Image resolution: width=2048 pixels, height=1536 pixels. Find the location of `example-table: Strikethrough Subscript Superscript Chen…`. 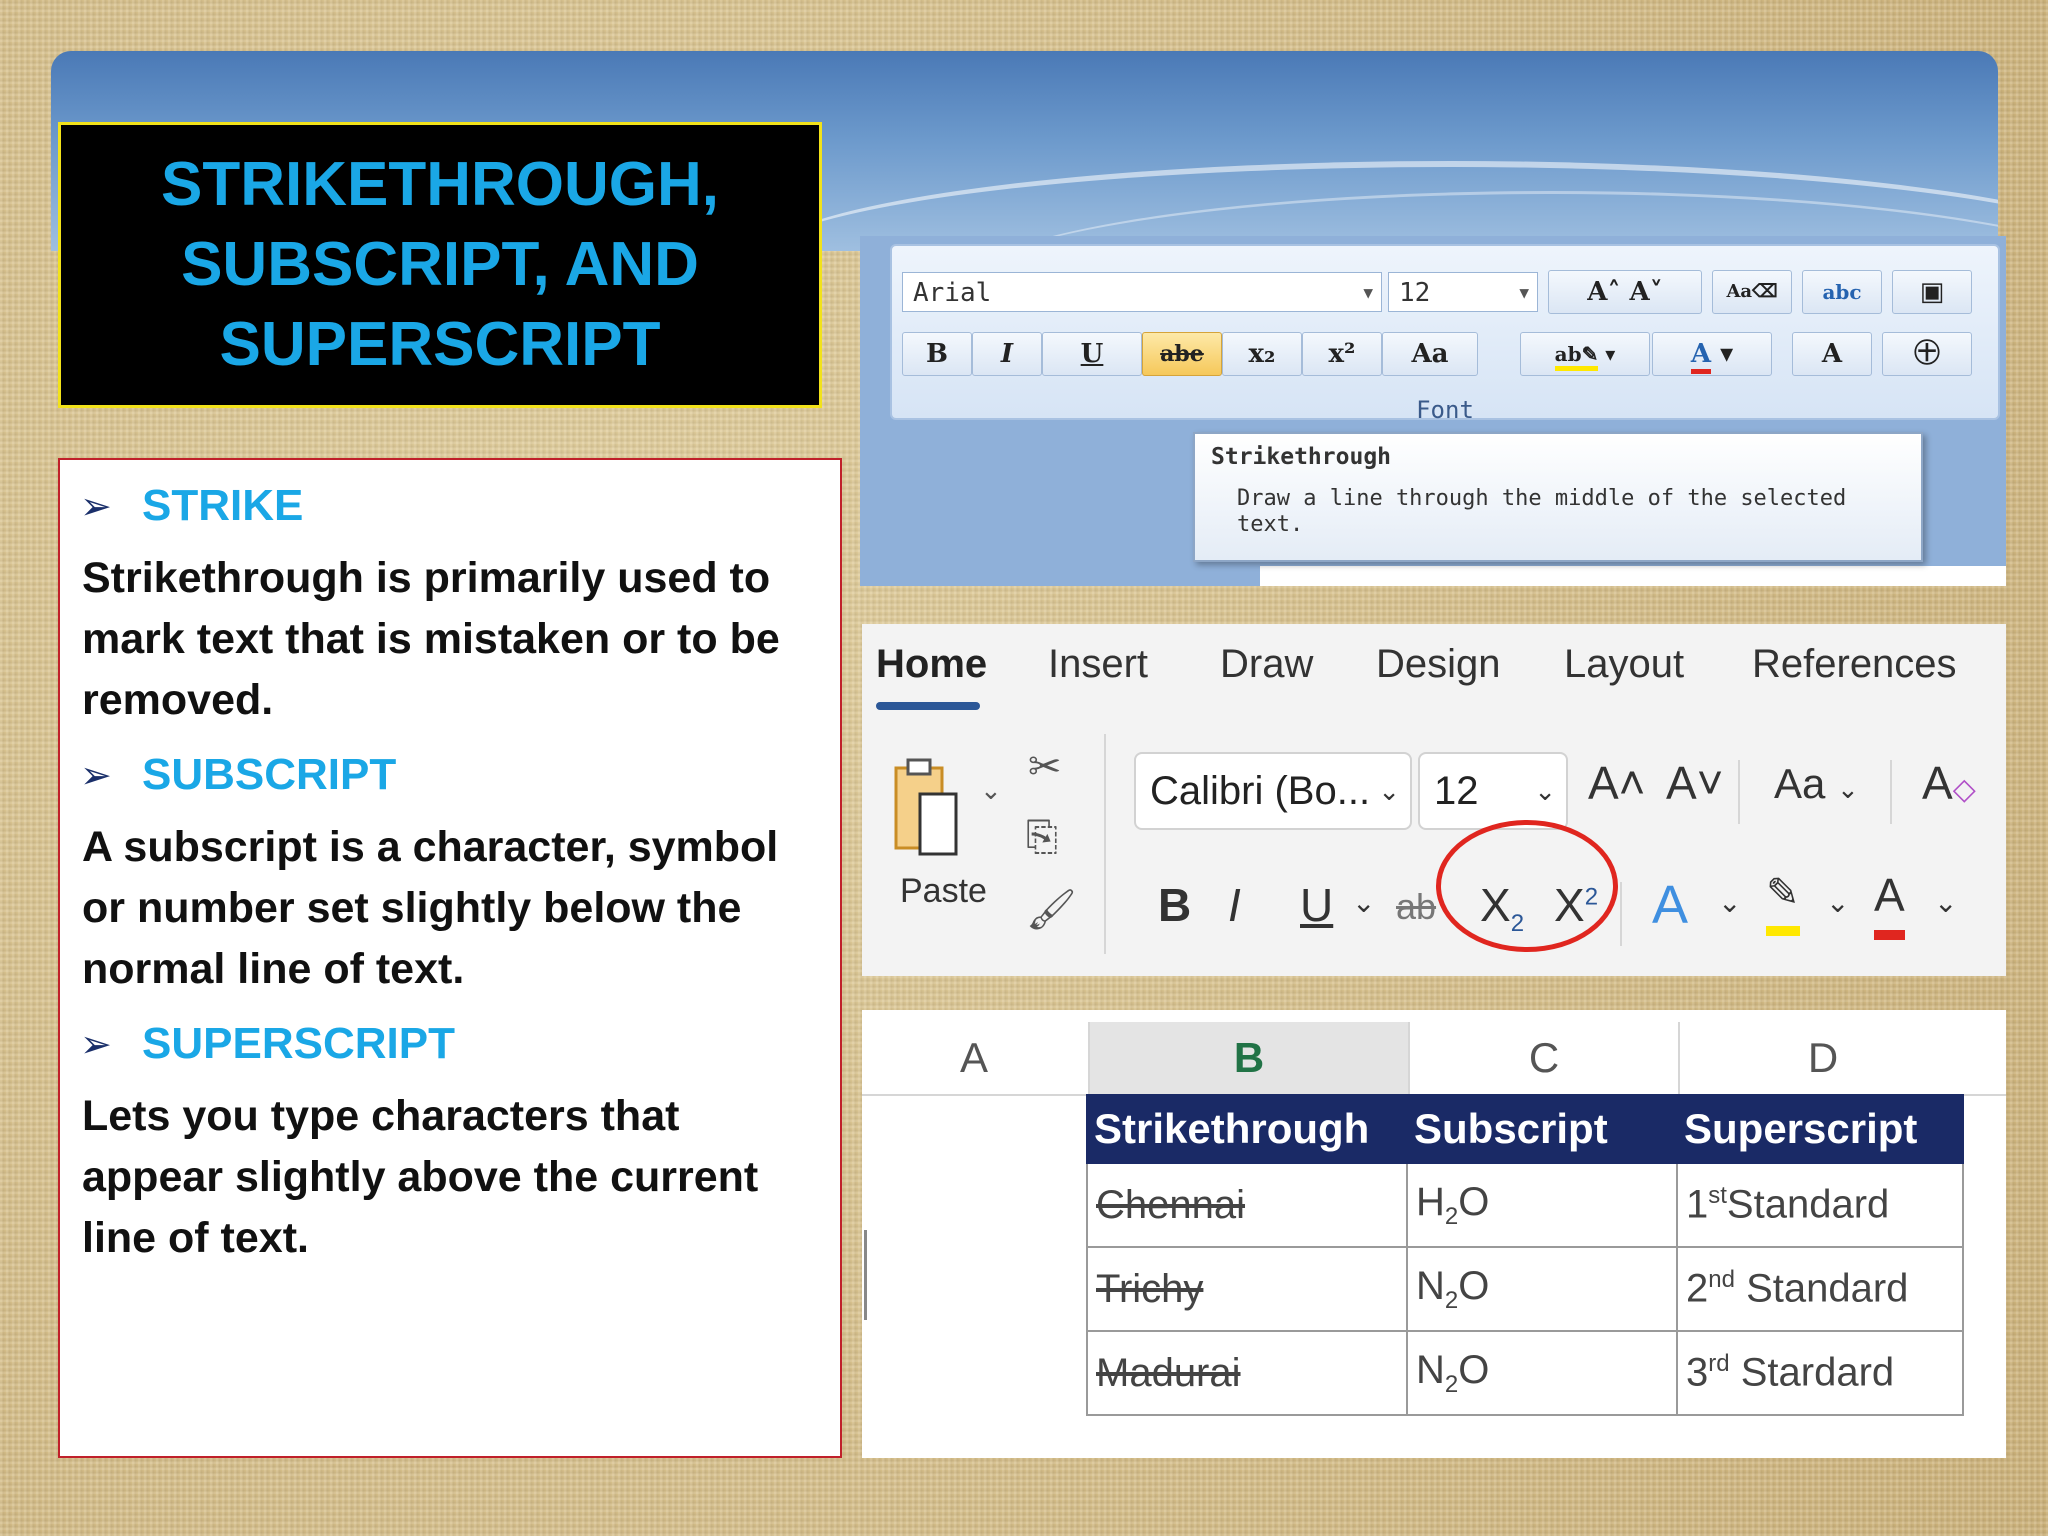

example-table: Strikethrough Subscript Superscript Chen… is located at coordinates (1525, 1255).